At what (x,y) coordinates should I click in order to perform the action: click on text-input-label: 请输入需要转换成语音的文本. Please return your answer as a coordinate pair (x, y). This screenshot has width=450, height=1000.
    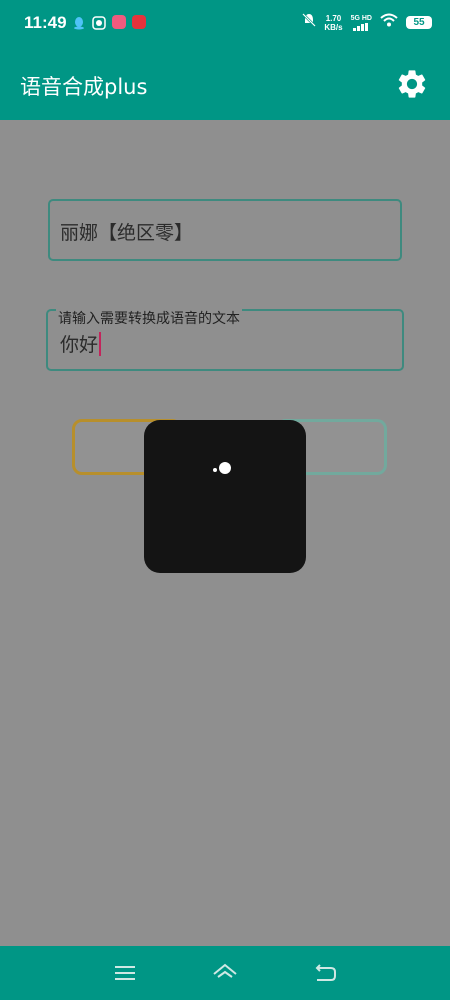
    Looking at the image, I should click on (149, 318).